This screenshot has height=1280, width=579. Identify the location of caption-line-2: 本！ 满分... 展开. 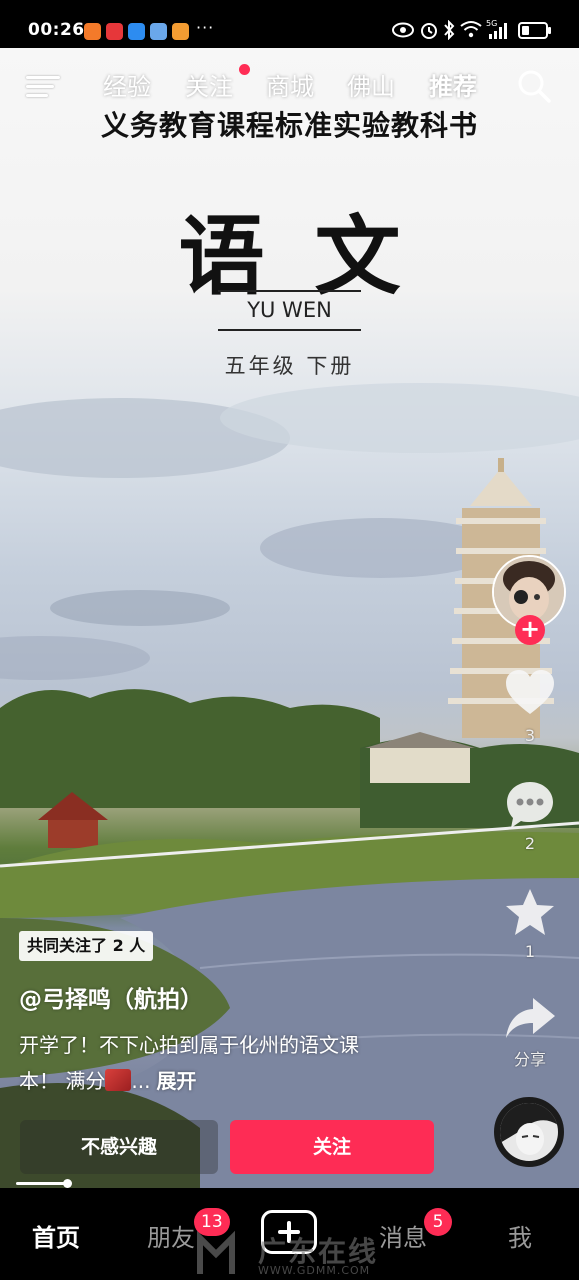
(234, 1081).